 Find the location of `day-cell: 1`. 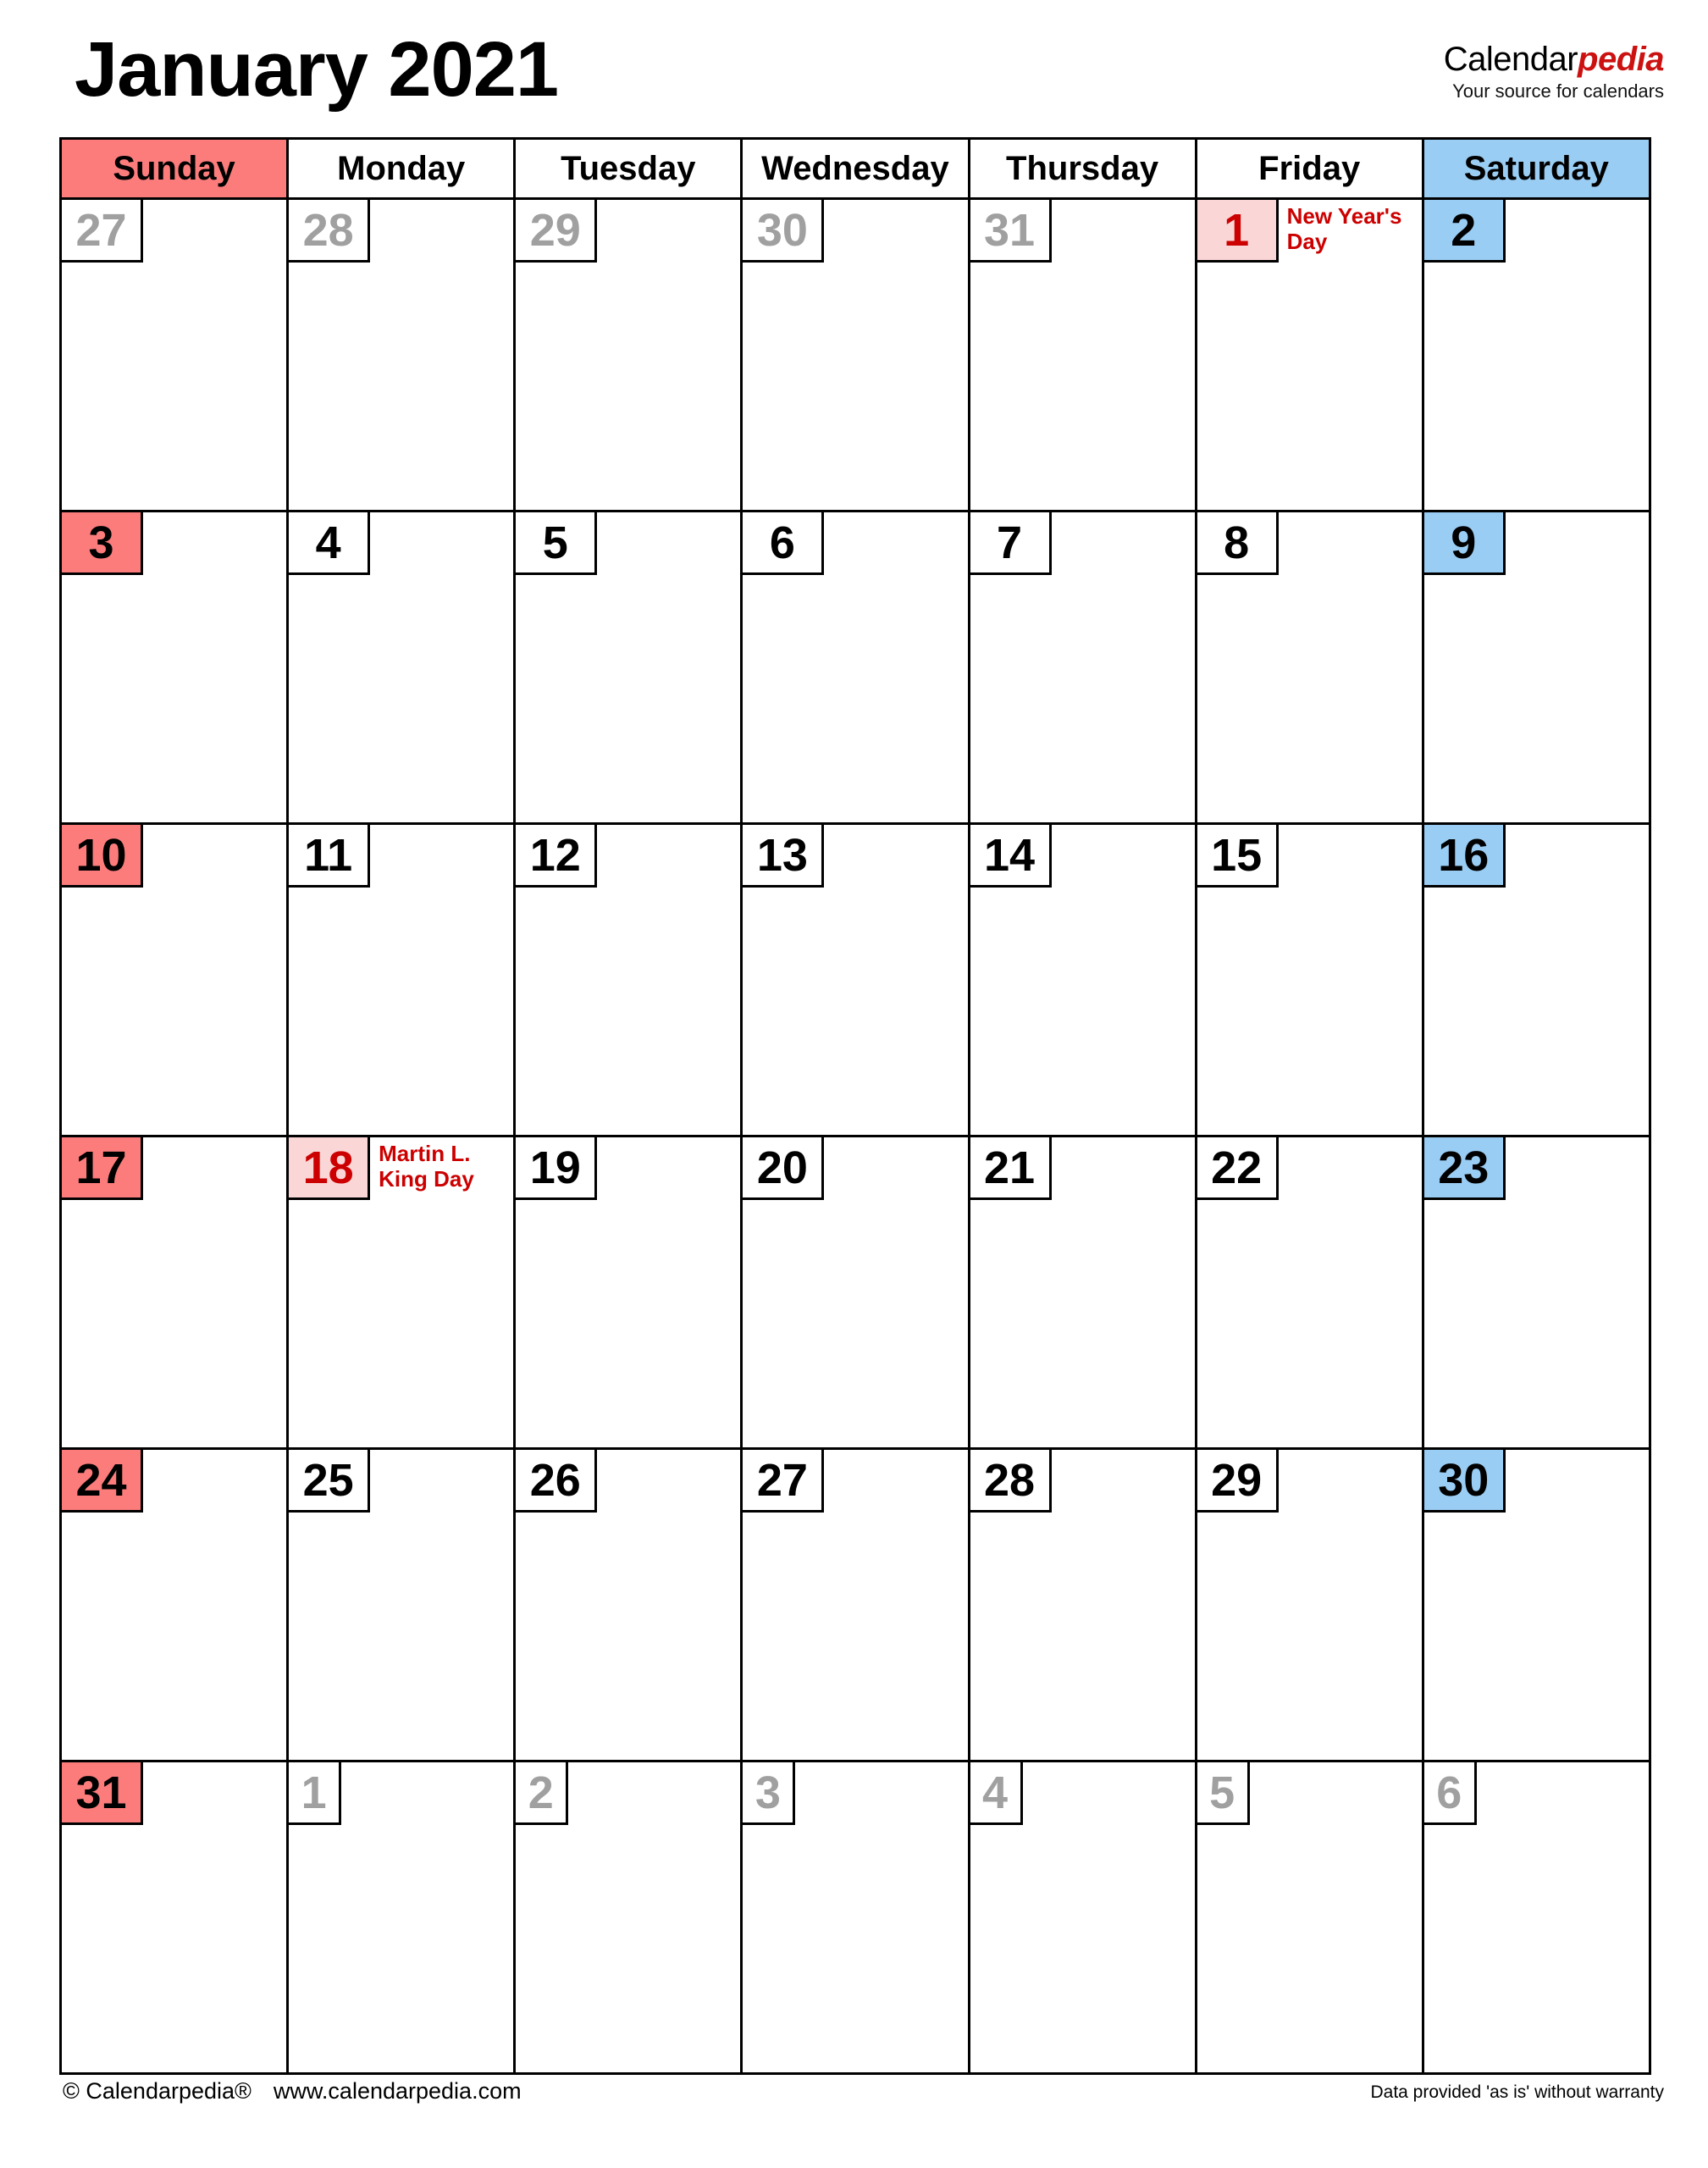

day-cell: 1 is located at coordinates (402, 1917).